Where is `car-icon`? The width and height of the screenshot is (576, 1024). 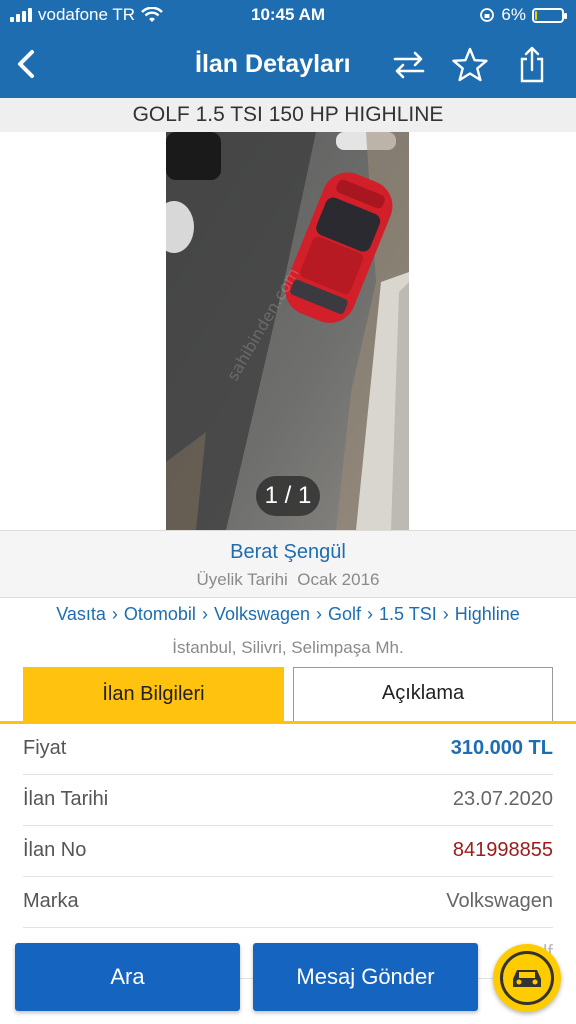 car-icon is located at coordinates (527, 978).